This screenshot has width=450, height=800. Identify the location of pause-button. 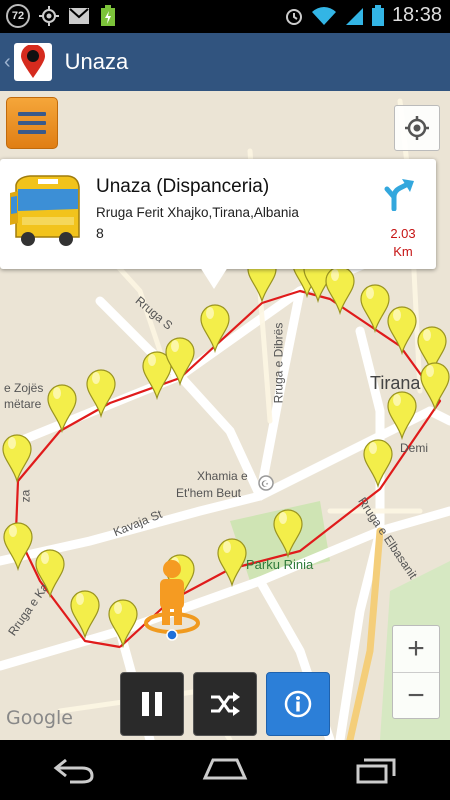
(152, 704).